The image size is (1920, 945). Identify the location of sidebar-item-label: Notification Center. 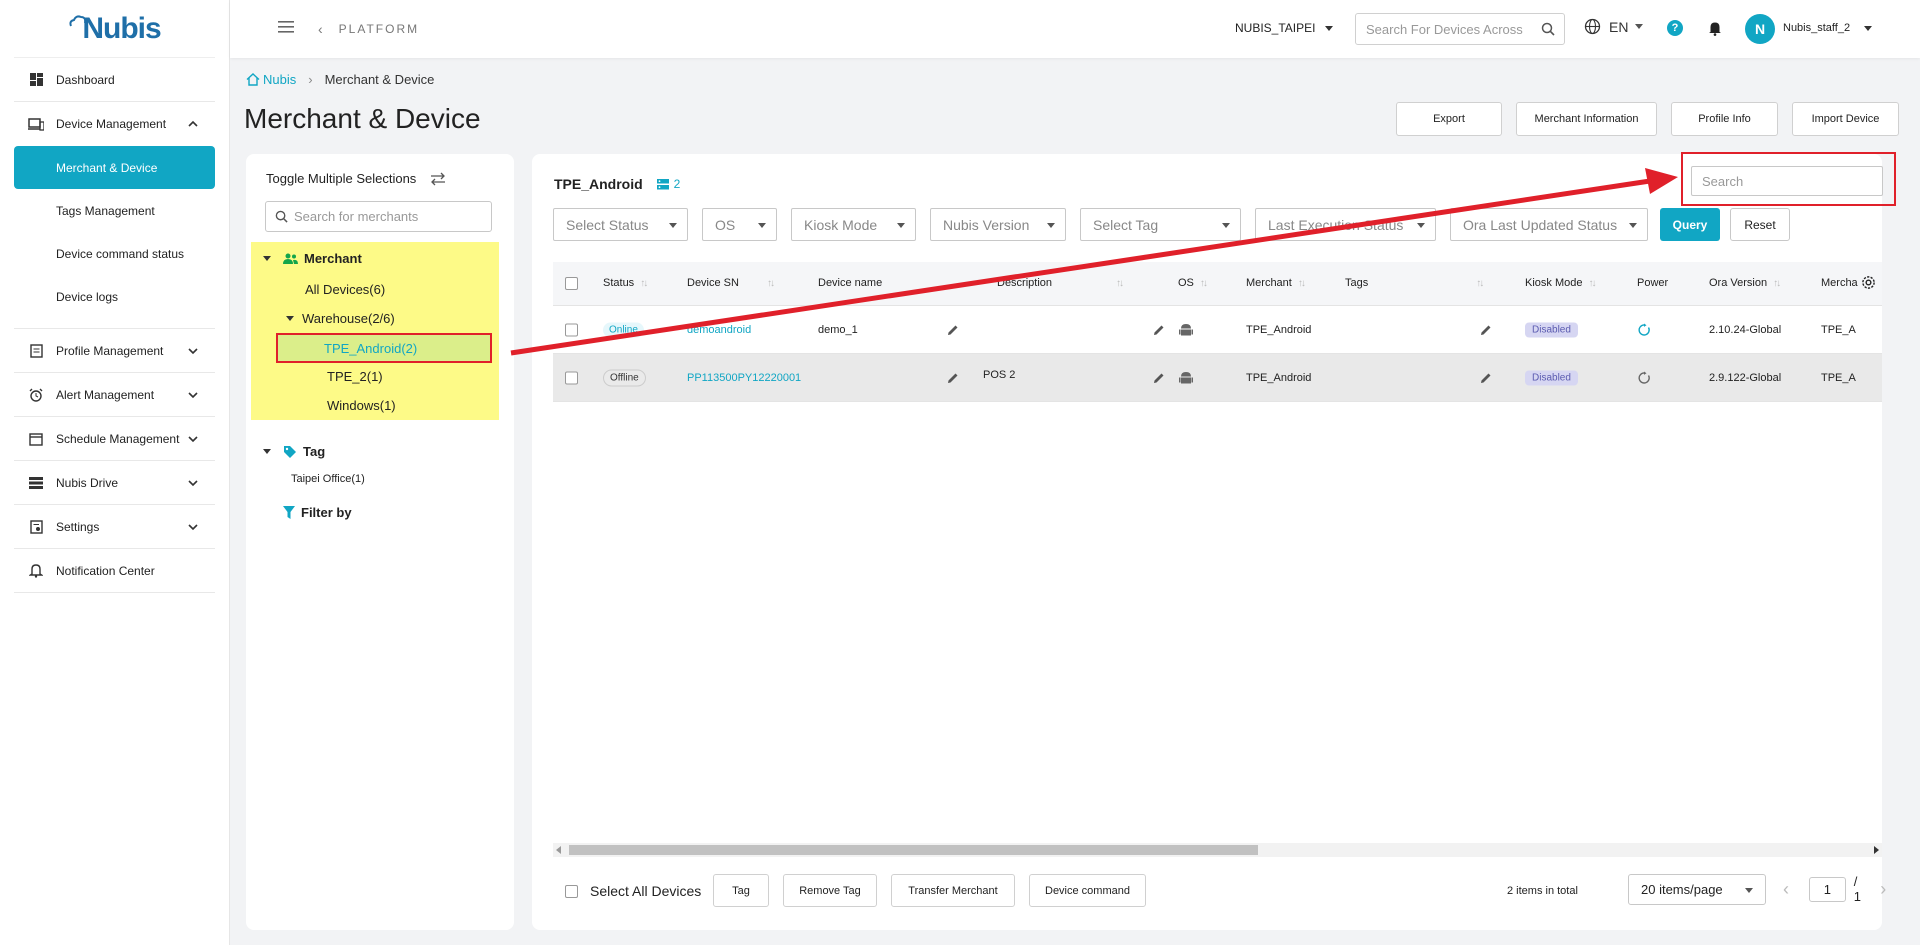
(105, 570).